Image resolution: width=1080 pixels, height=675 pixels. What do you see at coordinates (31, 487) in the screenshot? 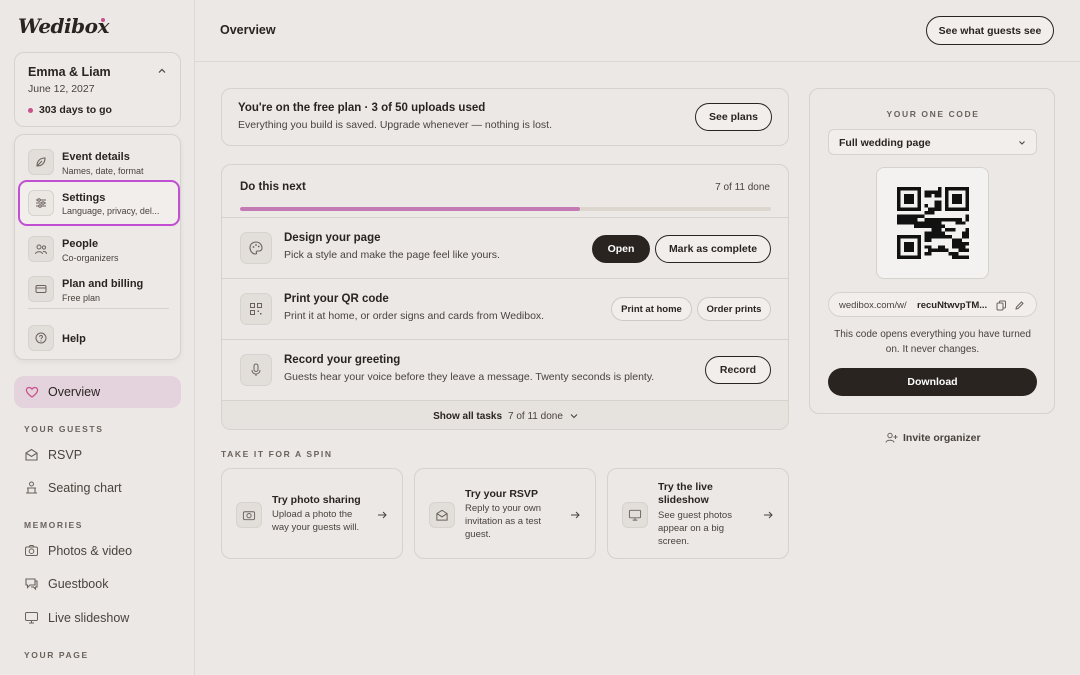
I see `seat-icon` at bounding box center [31, 487].